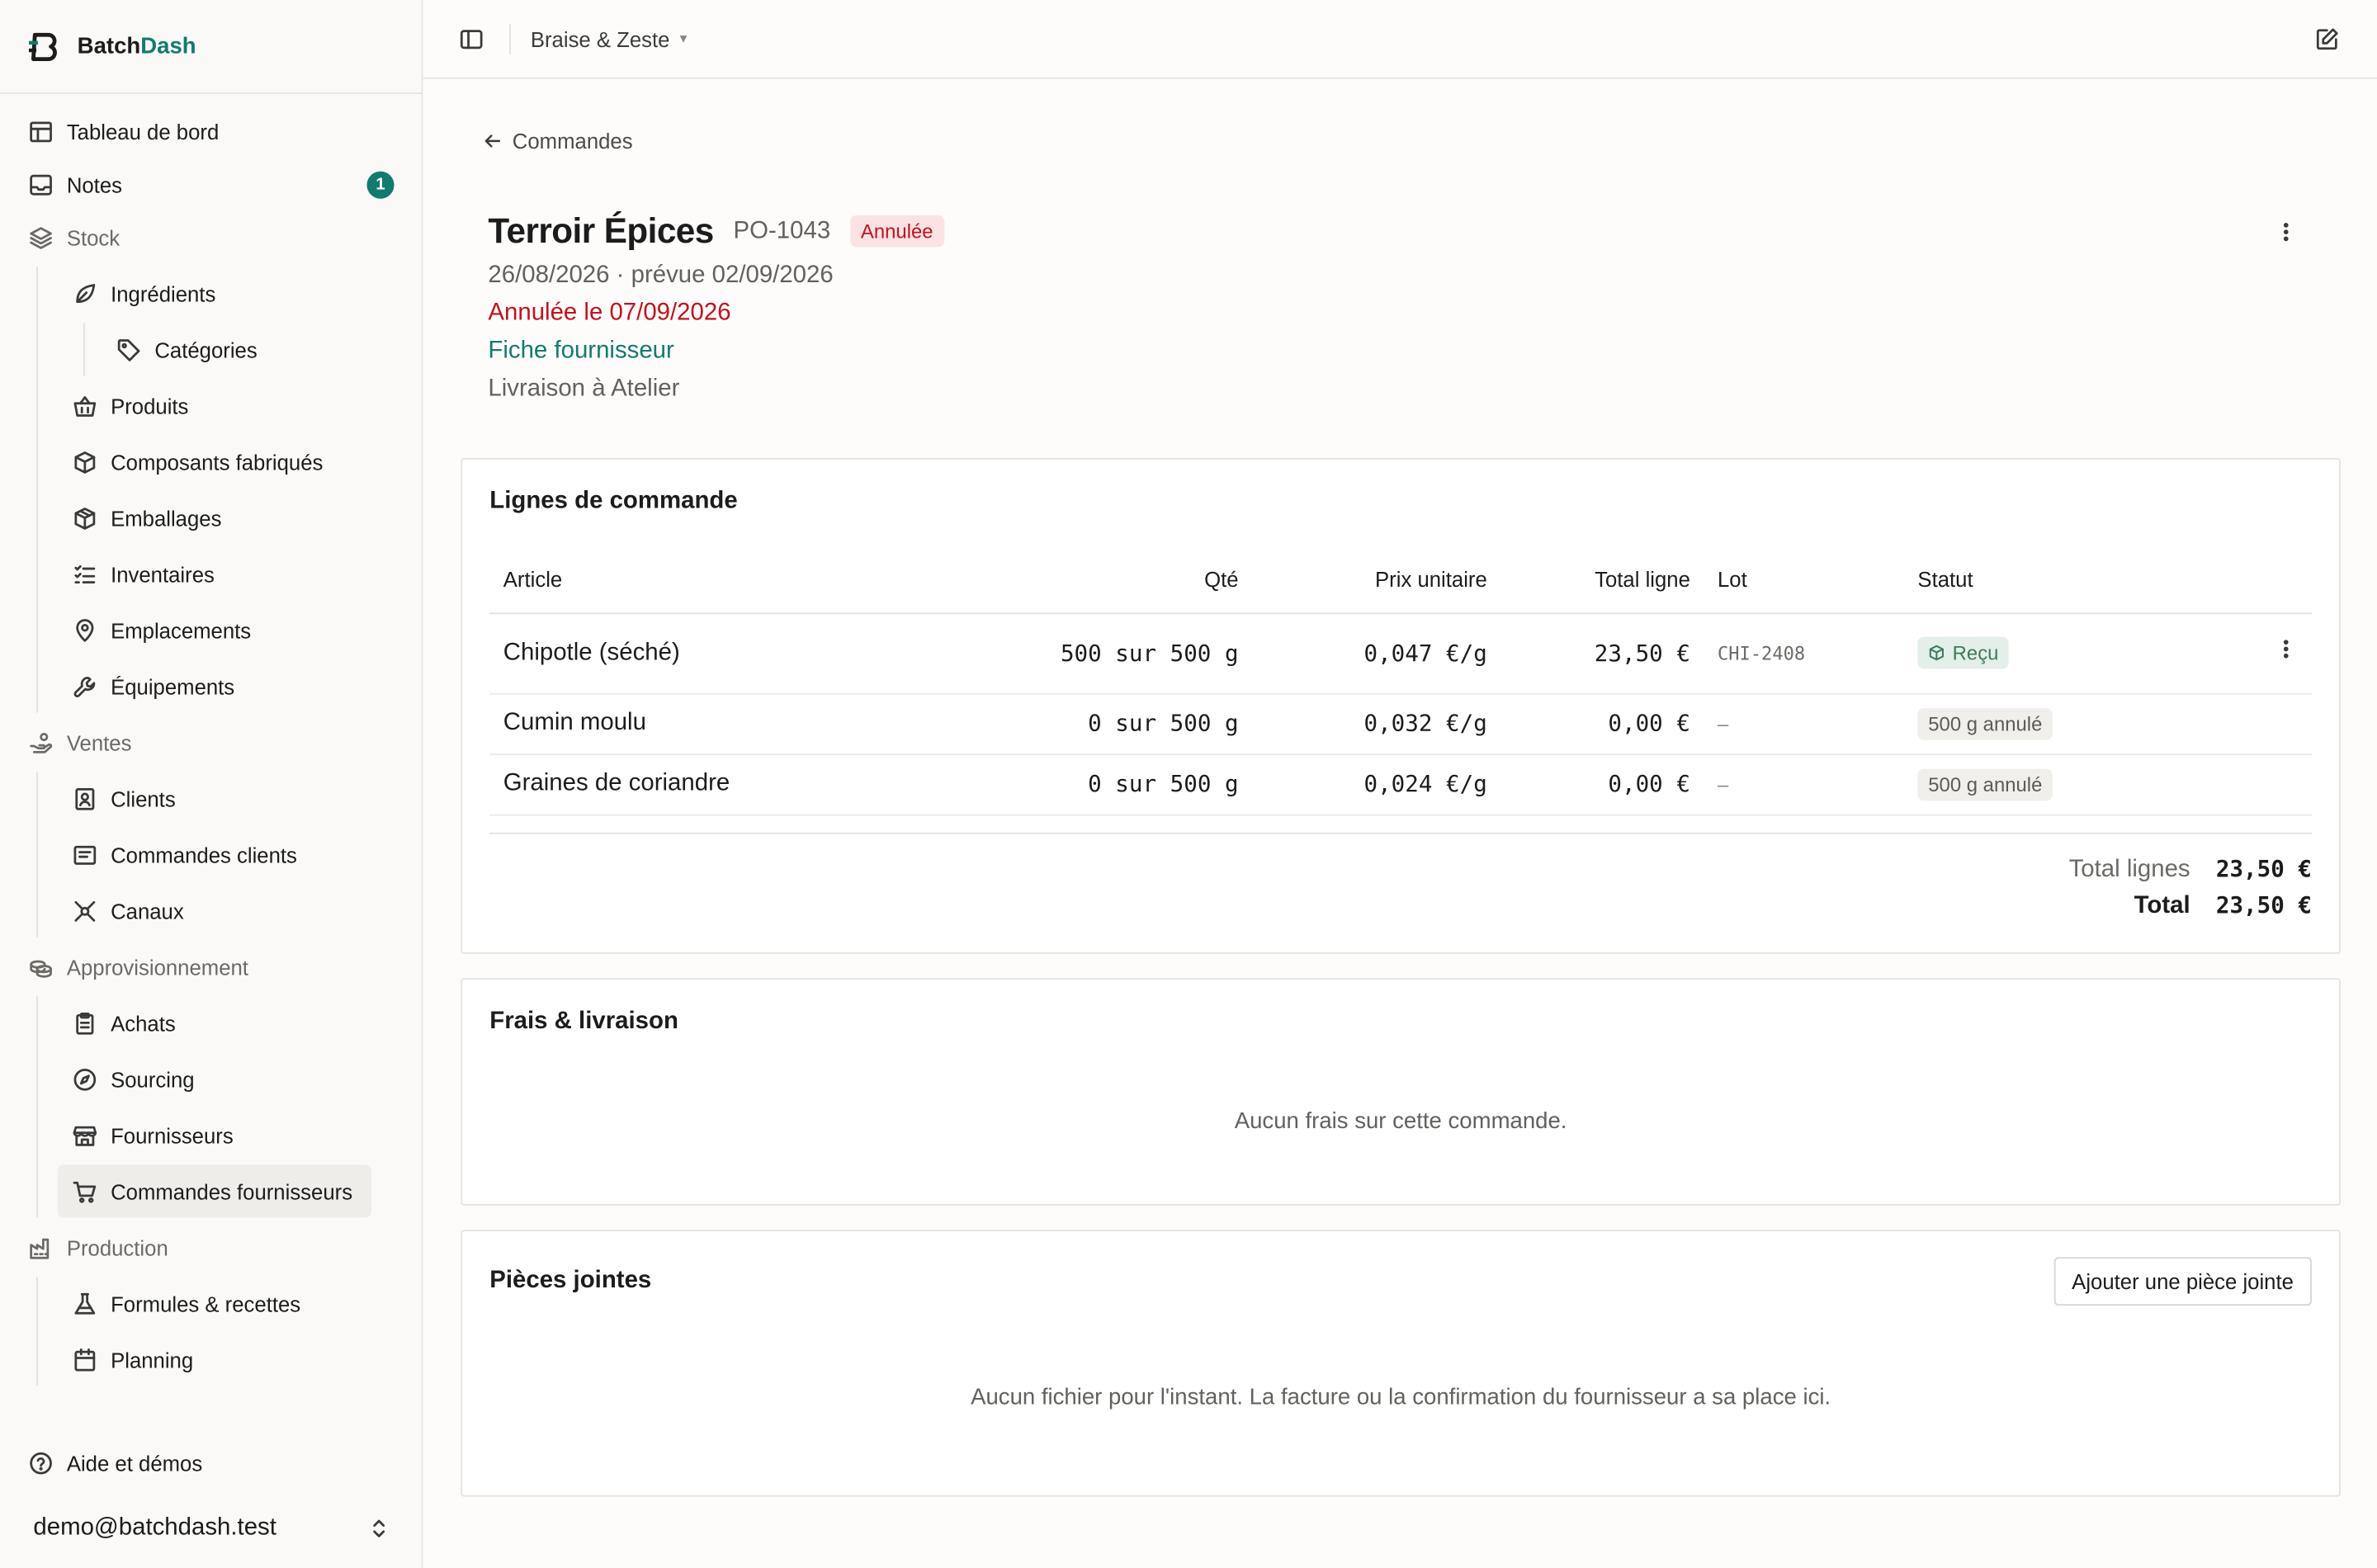  What do you see at coordinates (2327, 38) in the screenshot?
I see `edit-square-icon` at bounding box center [2327, 38].